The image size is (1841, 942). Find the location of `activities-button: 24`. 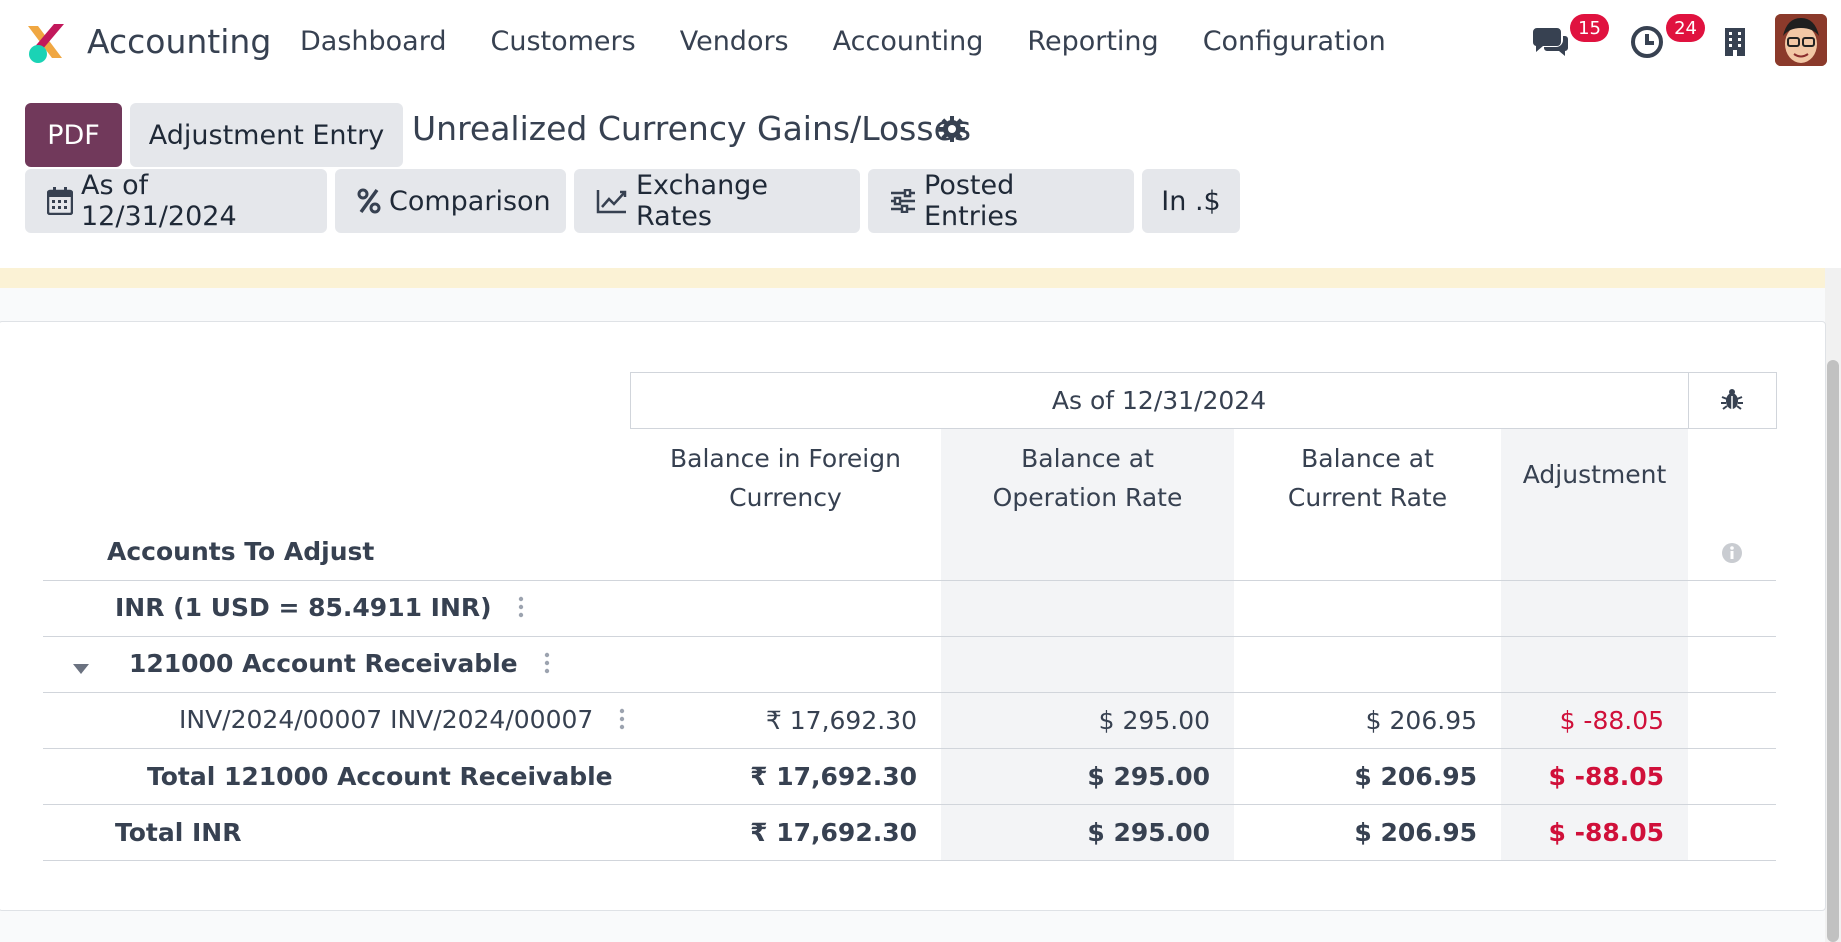

activities-button: 24 is located at coordinates (1662, 42).